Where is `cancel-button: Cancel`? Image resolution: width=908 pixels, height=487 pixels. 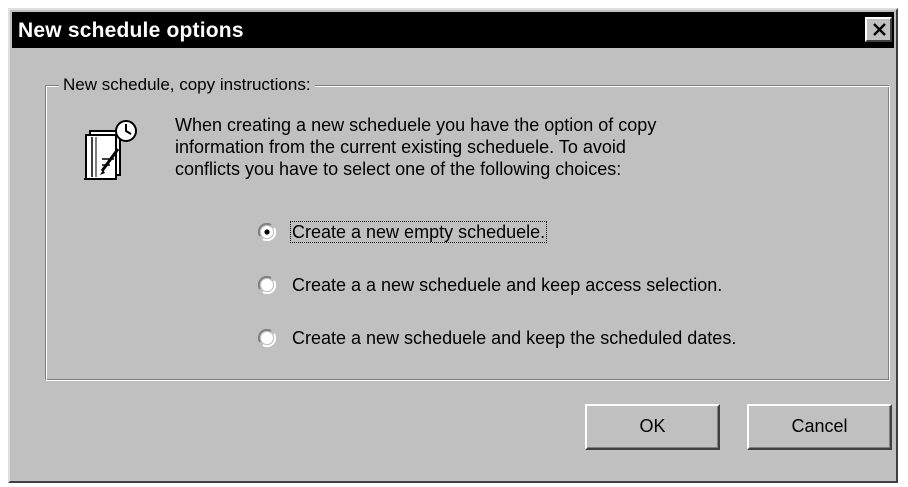 cancel-button: Cancel is located at coordinates (819, 427).